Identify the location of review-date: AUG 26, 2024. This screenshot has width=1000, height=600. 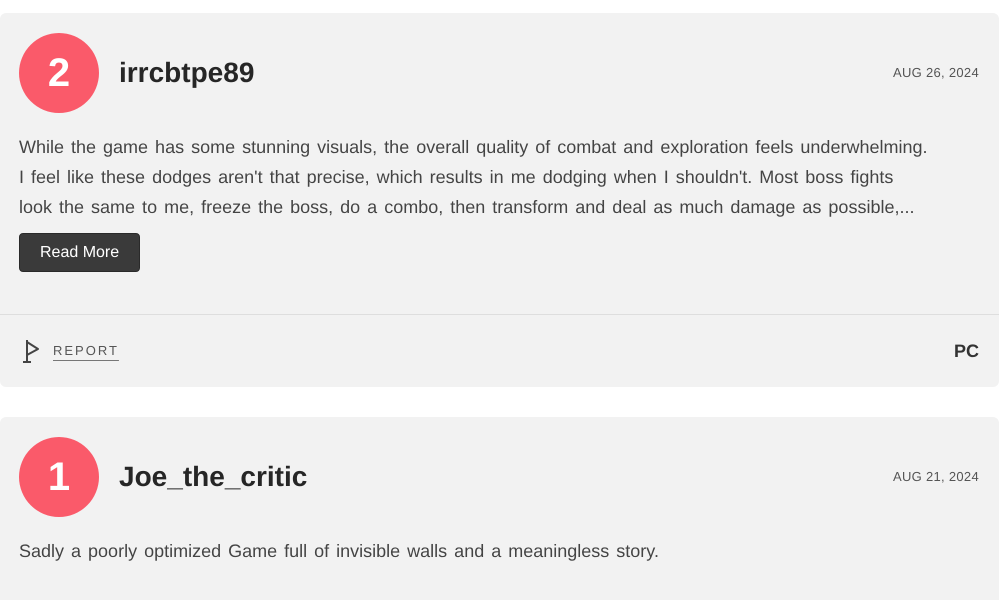
(936, 73).